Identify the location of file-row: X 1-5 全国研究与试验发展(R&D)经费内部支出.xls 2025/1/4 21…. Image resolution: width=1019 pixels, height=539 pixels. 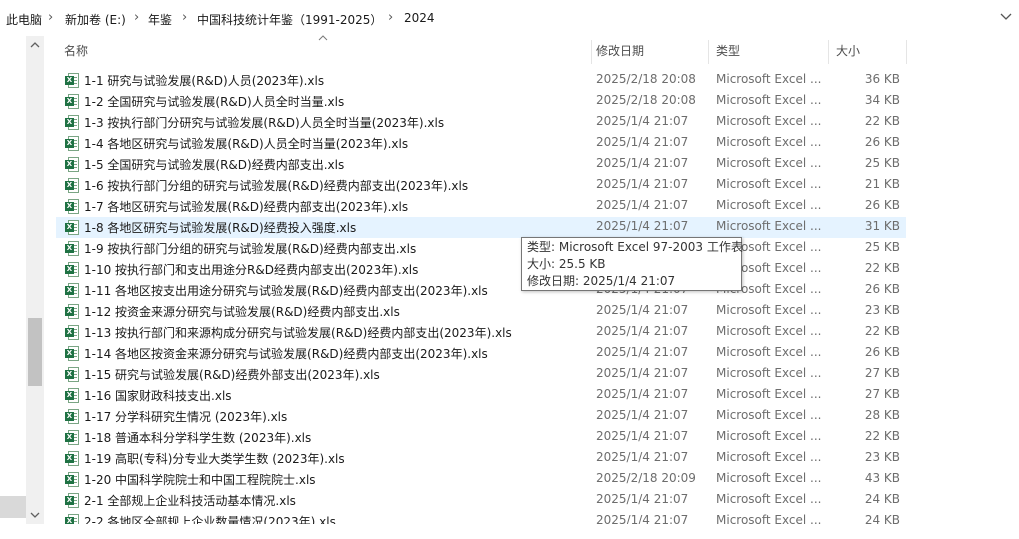
(481, 164).